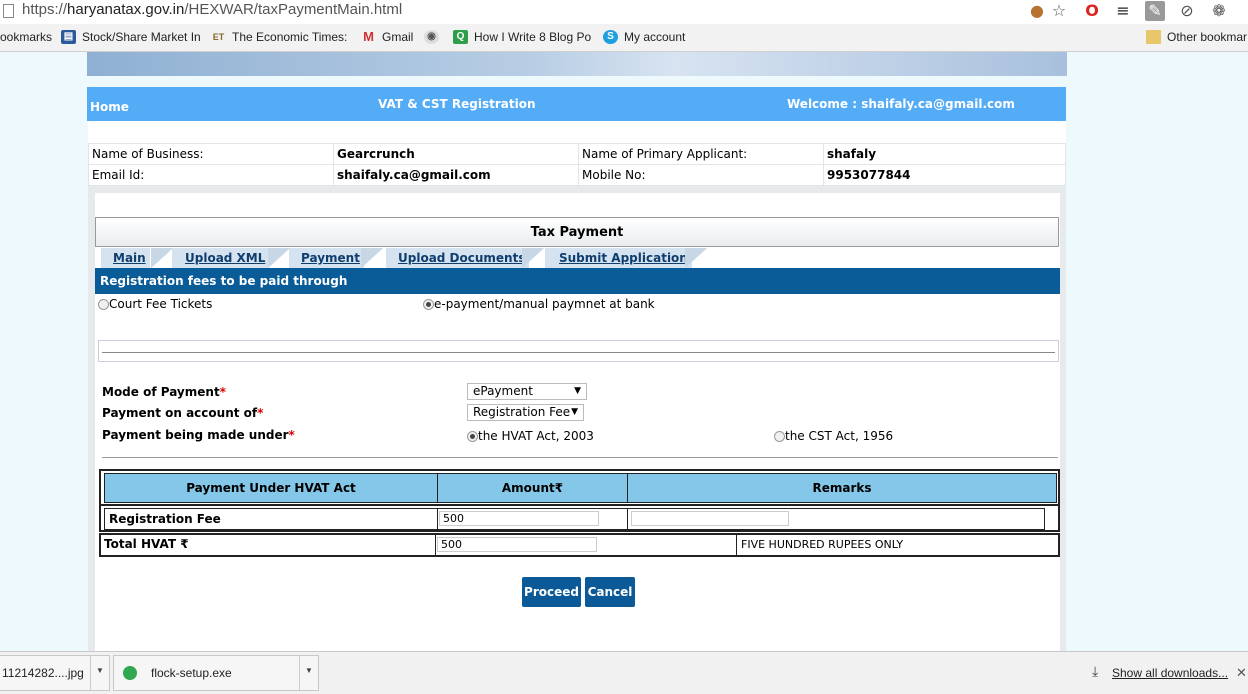 Image resolution: width=1248 pixels, height=694 pixels. What do you see at coordinates (198, 435) in the screenshot?
I see `payment-under-label: Payment being made under*` at bounding box center [198, 435].